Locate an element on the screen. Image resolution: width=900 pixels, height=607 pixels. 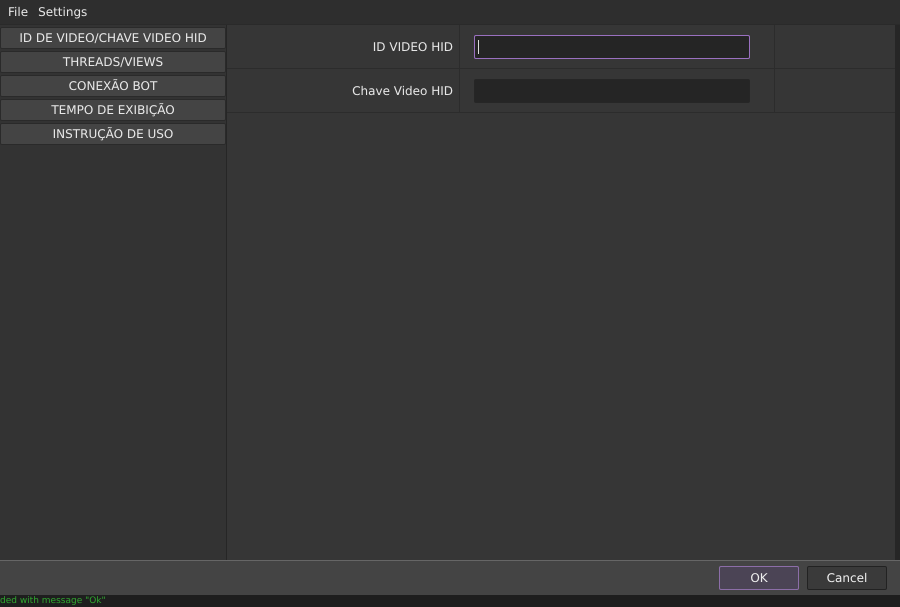
sidebar-button: INSTRUÇÃO DE USO is located at coordinates (113, 134).